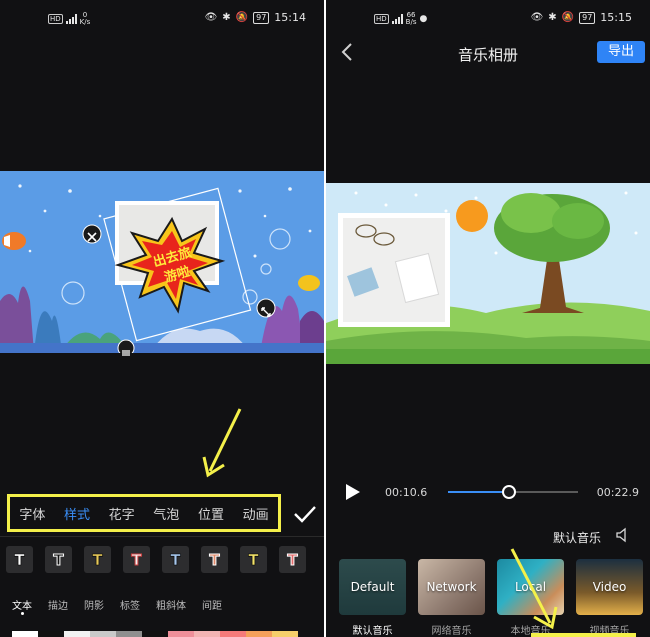 This screenshot has height=637, width=650. What do you see at coordinates (122, 513) in the screenshot?
I see `tab-fancy-text: 花字` at bounding box center [122, 513].